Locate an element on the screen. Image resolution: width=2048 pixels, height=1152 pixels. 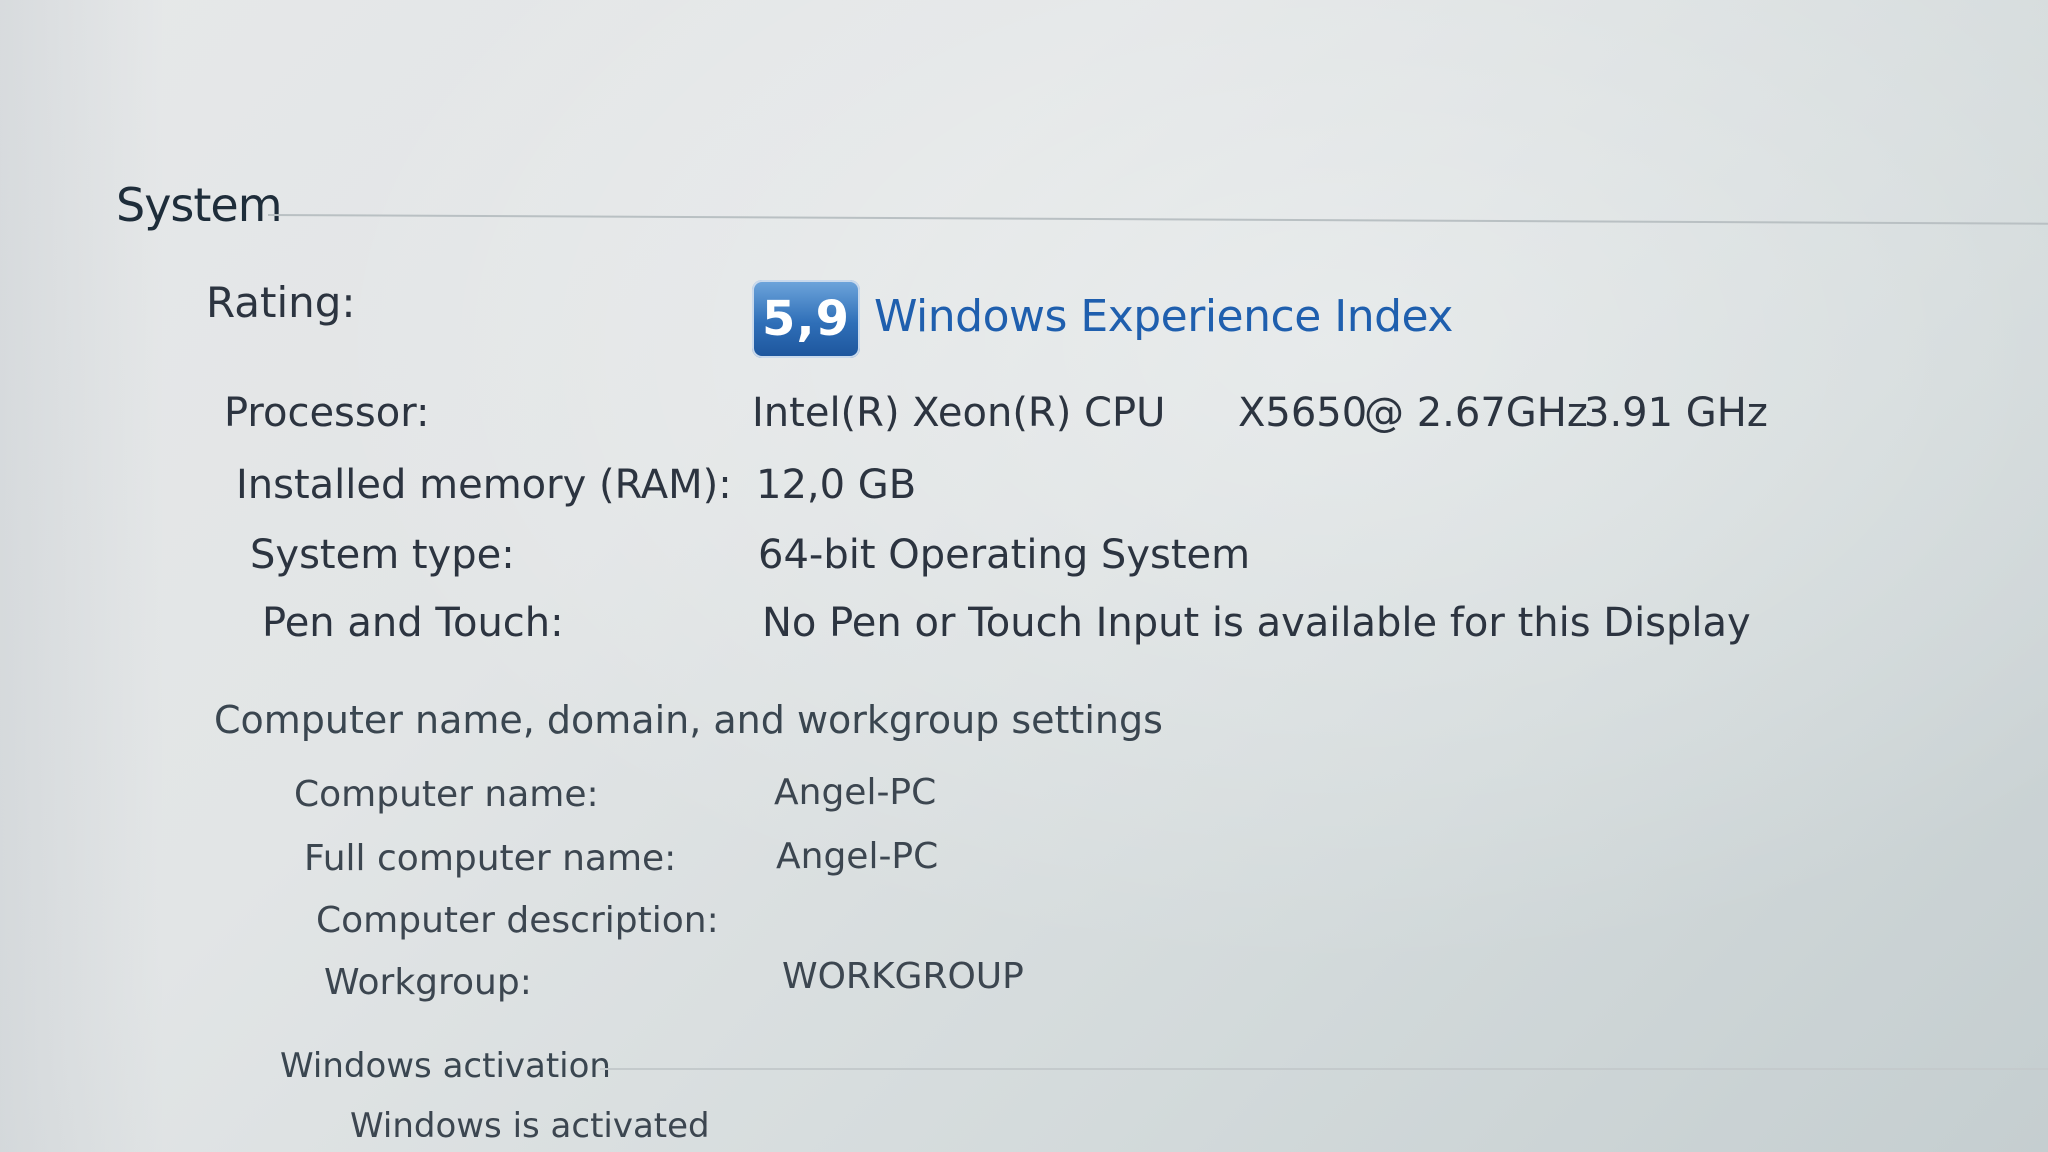
memory-value: 12,0 GB is located at coordinates (836, 485).